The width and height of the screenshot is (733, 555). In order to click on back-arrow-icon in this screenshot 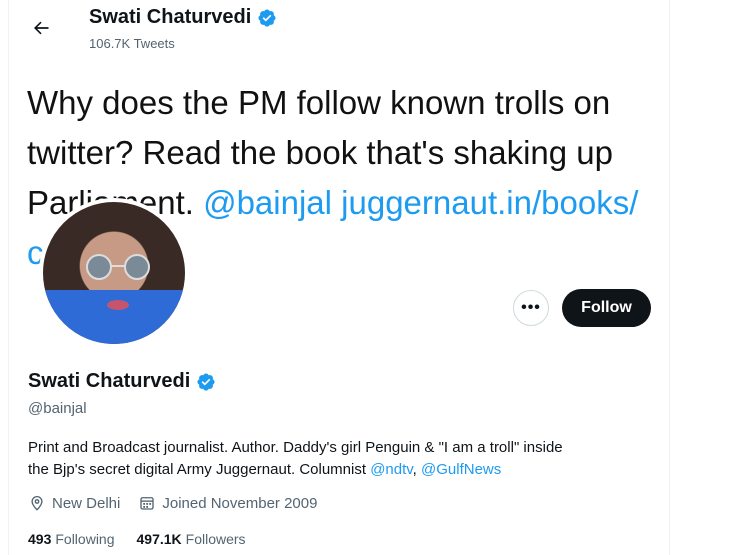, I will do `click(41, 28)`.